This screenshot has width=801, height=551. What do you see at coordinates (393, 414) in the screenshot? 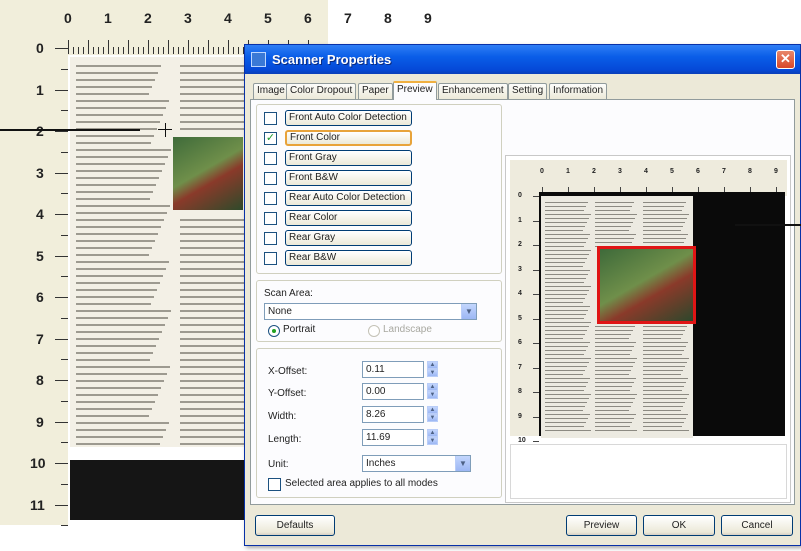
I see `width-input: 8.26` at bounding box center [393, 414].